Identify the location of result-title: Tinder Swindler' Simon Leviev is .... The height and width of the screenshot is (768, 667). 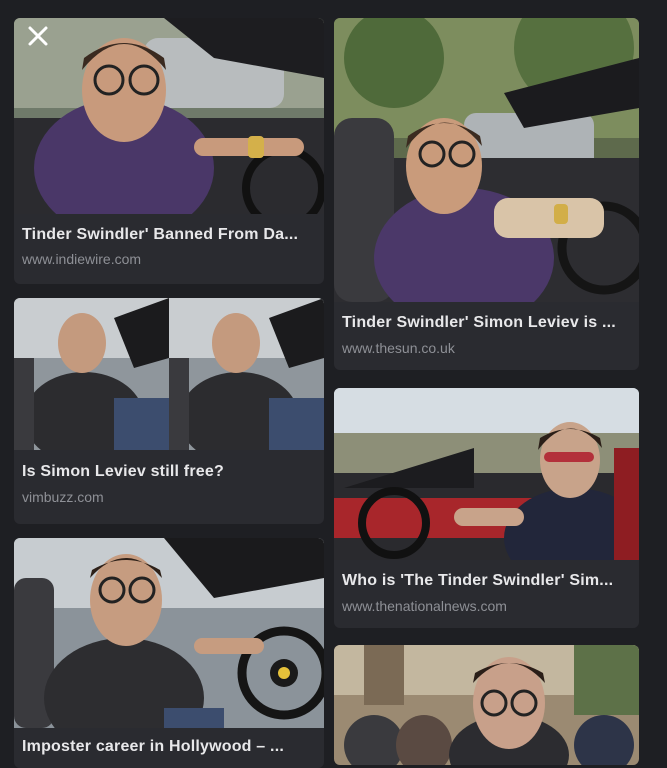
(486, 323).